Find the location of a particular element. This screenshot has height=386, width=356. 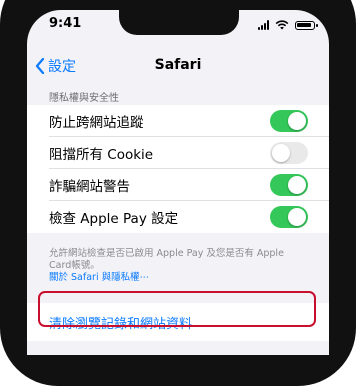

apple-pay-check-toggle is located at coordinates (289, 217).